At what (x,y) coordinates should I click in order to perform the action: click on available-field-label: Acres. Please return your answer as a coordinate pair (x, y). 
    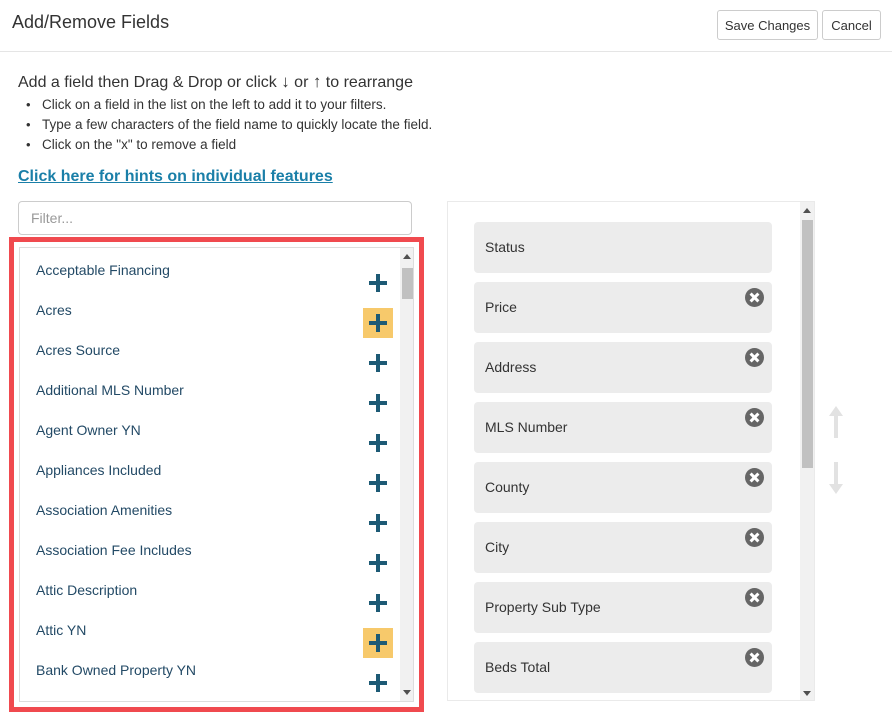
    Looking at the image, I should click on (54, 310).